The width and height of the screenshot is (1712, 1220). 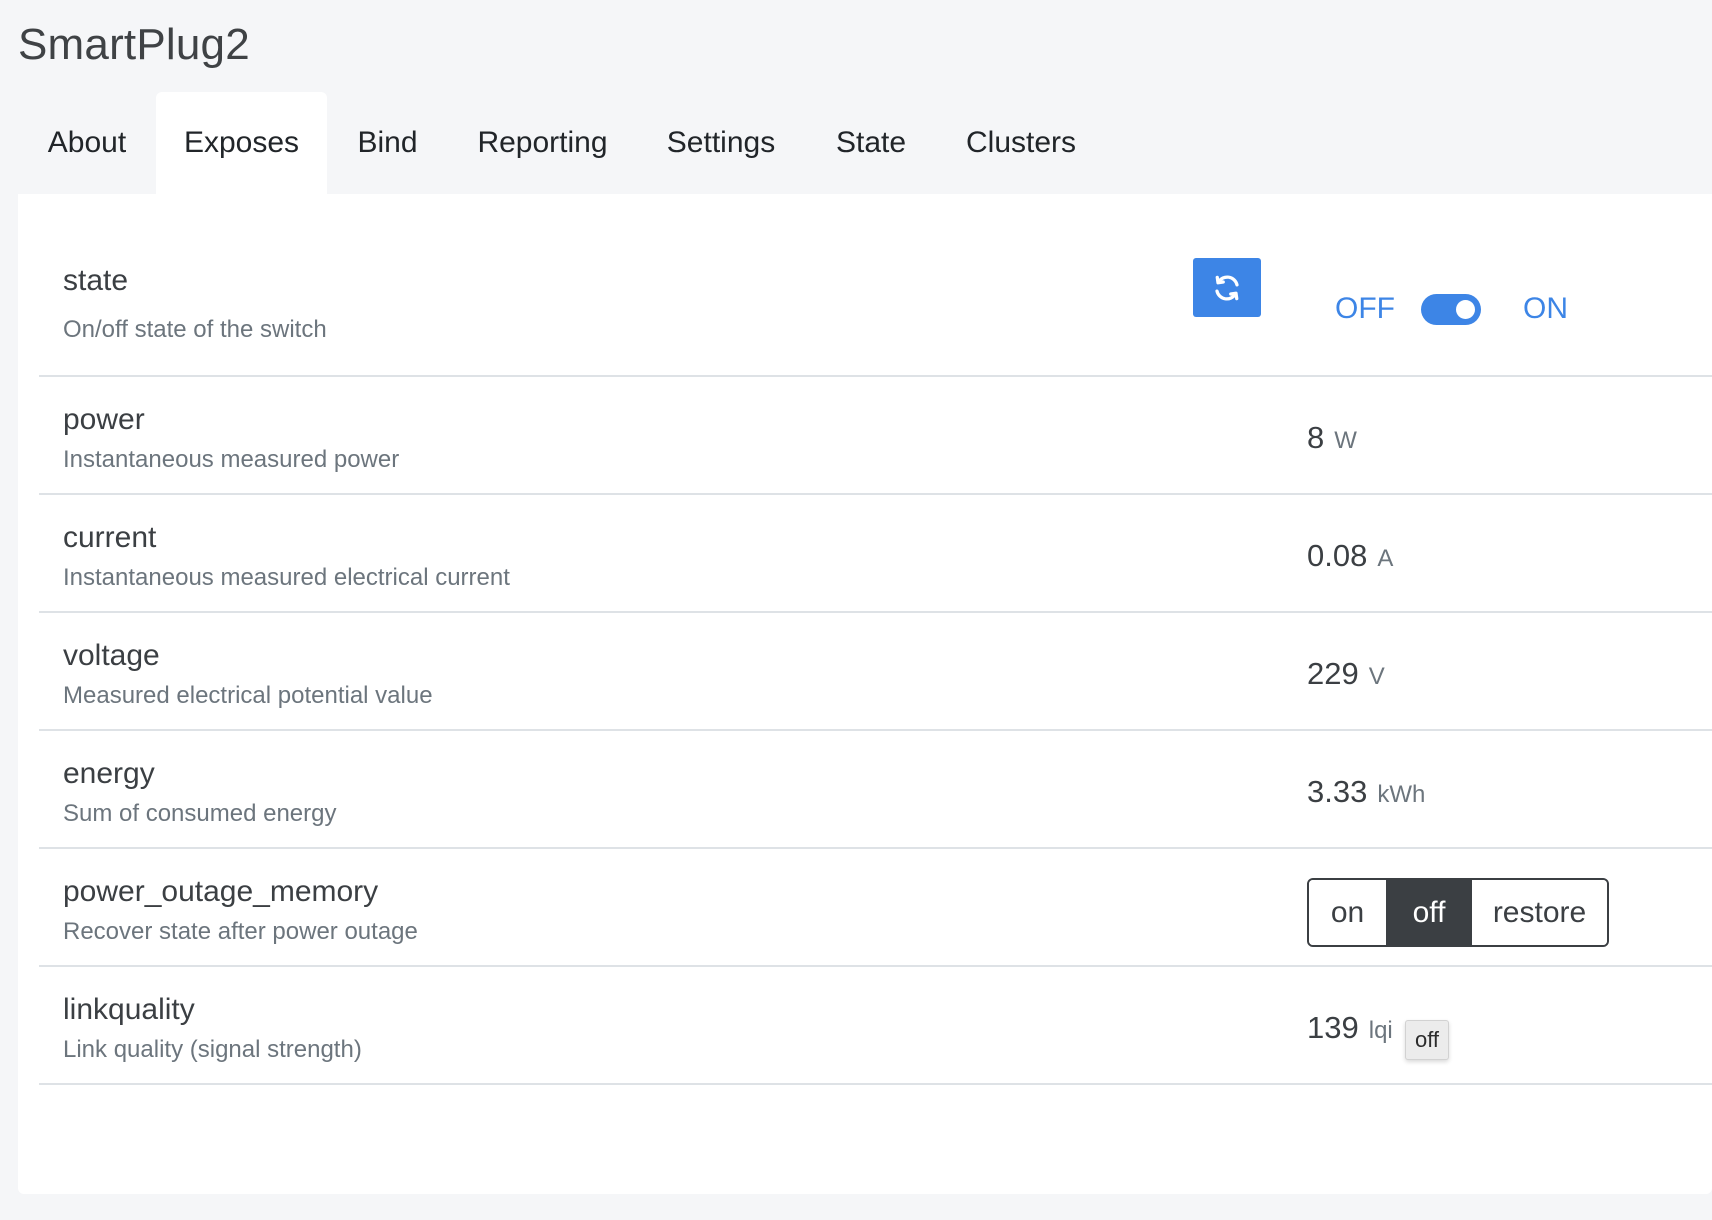 I want to click on expose-description: Recover state after power outage, so click(x=240, y=931).